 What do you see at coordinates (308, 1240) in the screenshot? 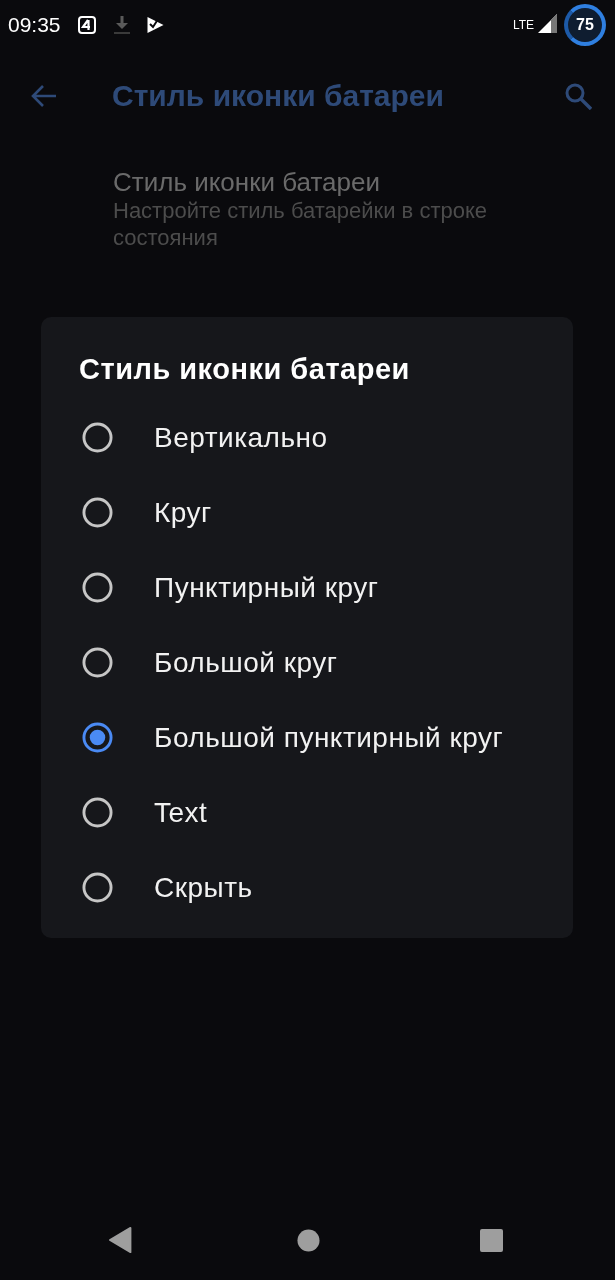
I see `nav-home-icon` at bounding box center [308, 1240].